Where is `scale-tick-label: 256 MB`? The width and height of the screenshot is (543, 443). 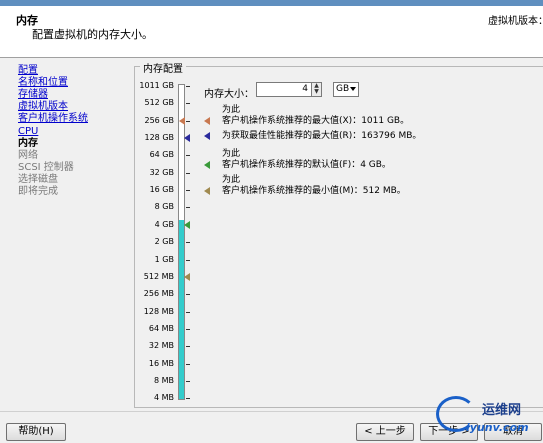 scale-tick-label: 256 MB is located at coordinates (158, 294).